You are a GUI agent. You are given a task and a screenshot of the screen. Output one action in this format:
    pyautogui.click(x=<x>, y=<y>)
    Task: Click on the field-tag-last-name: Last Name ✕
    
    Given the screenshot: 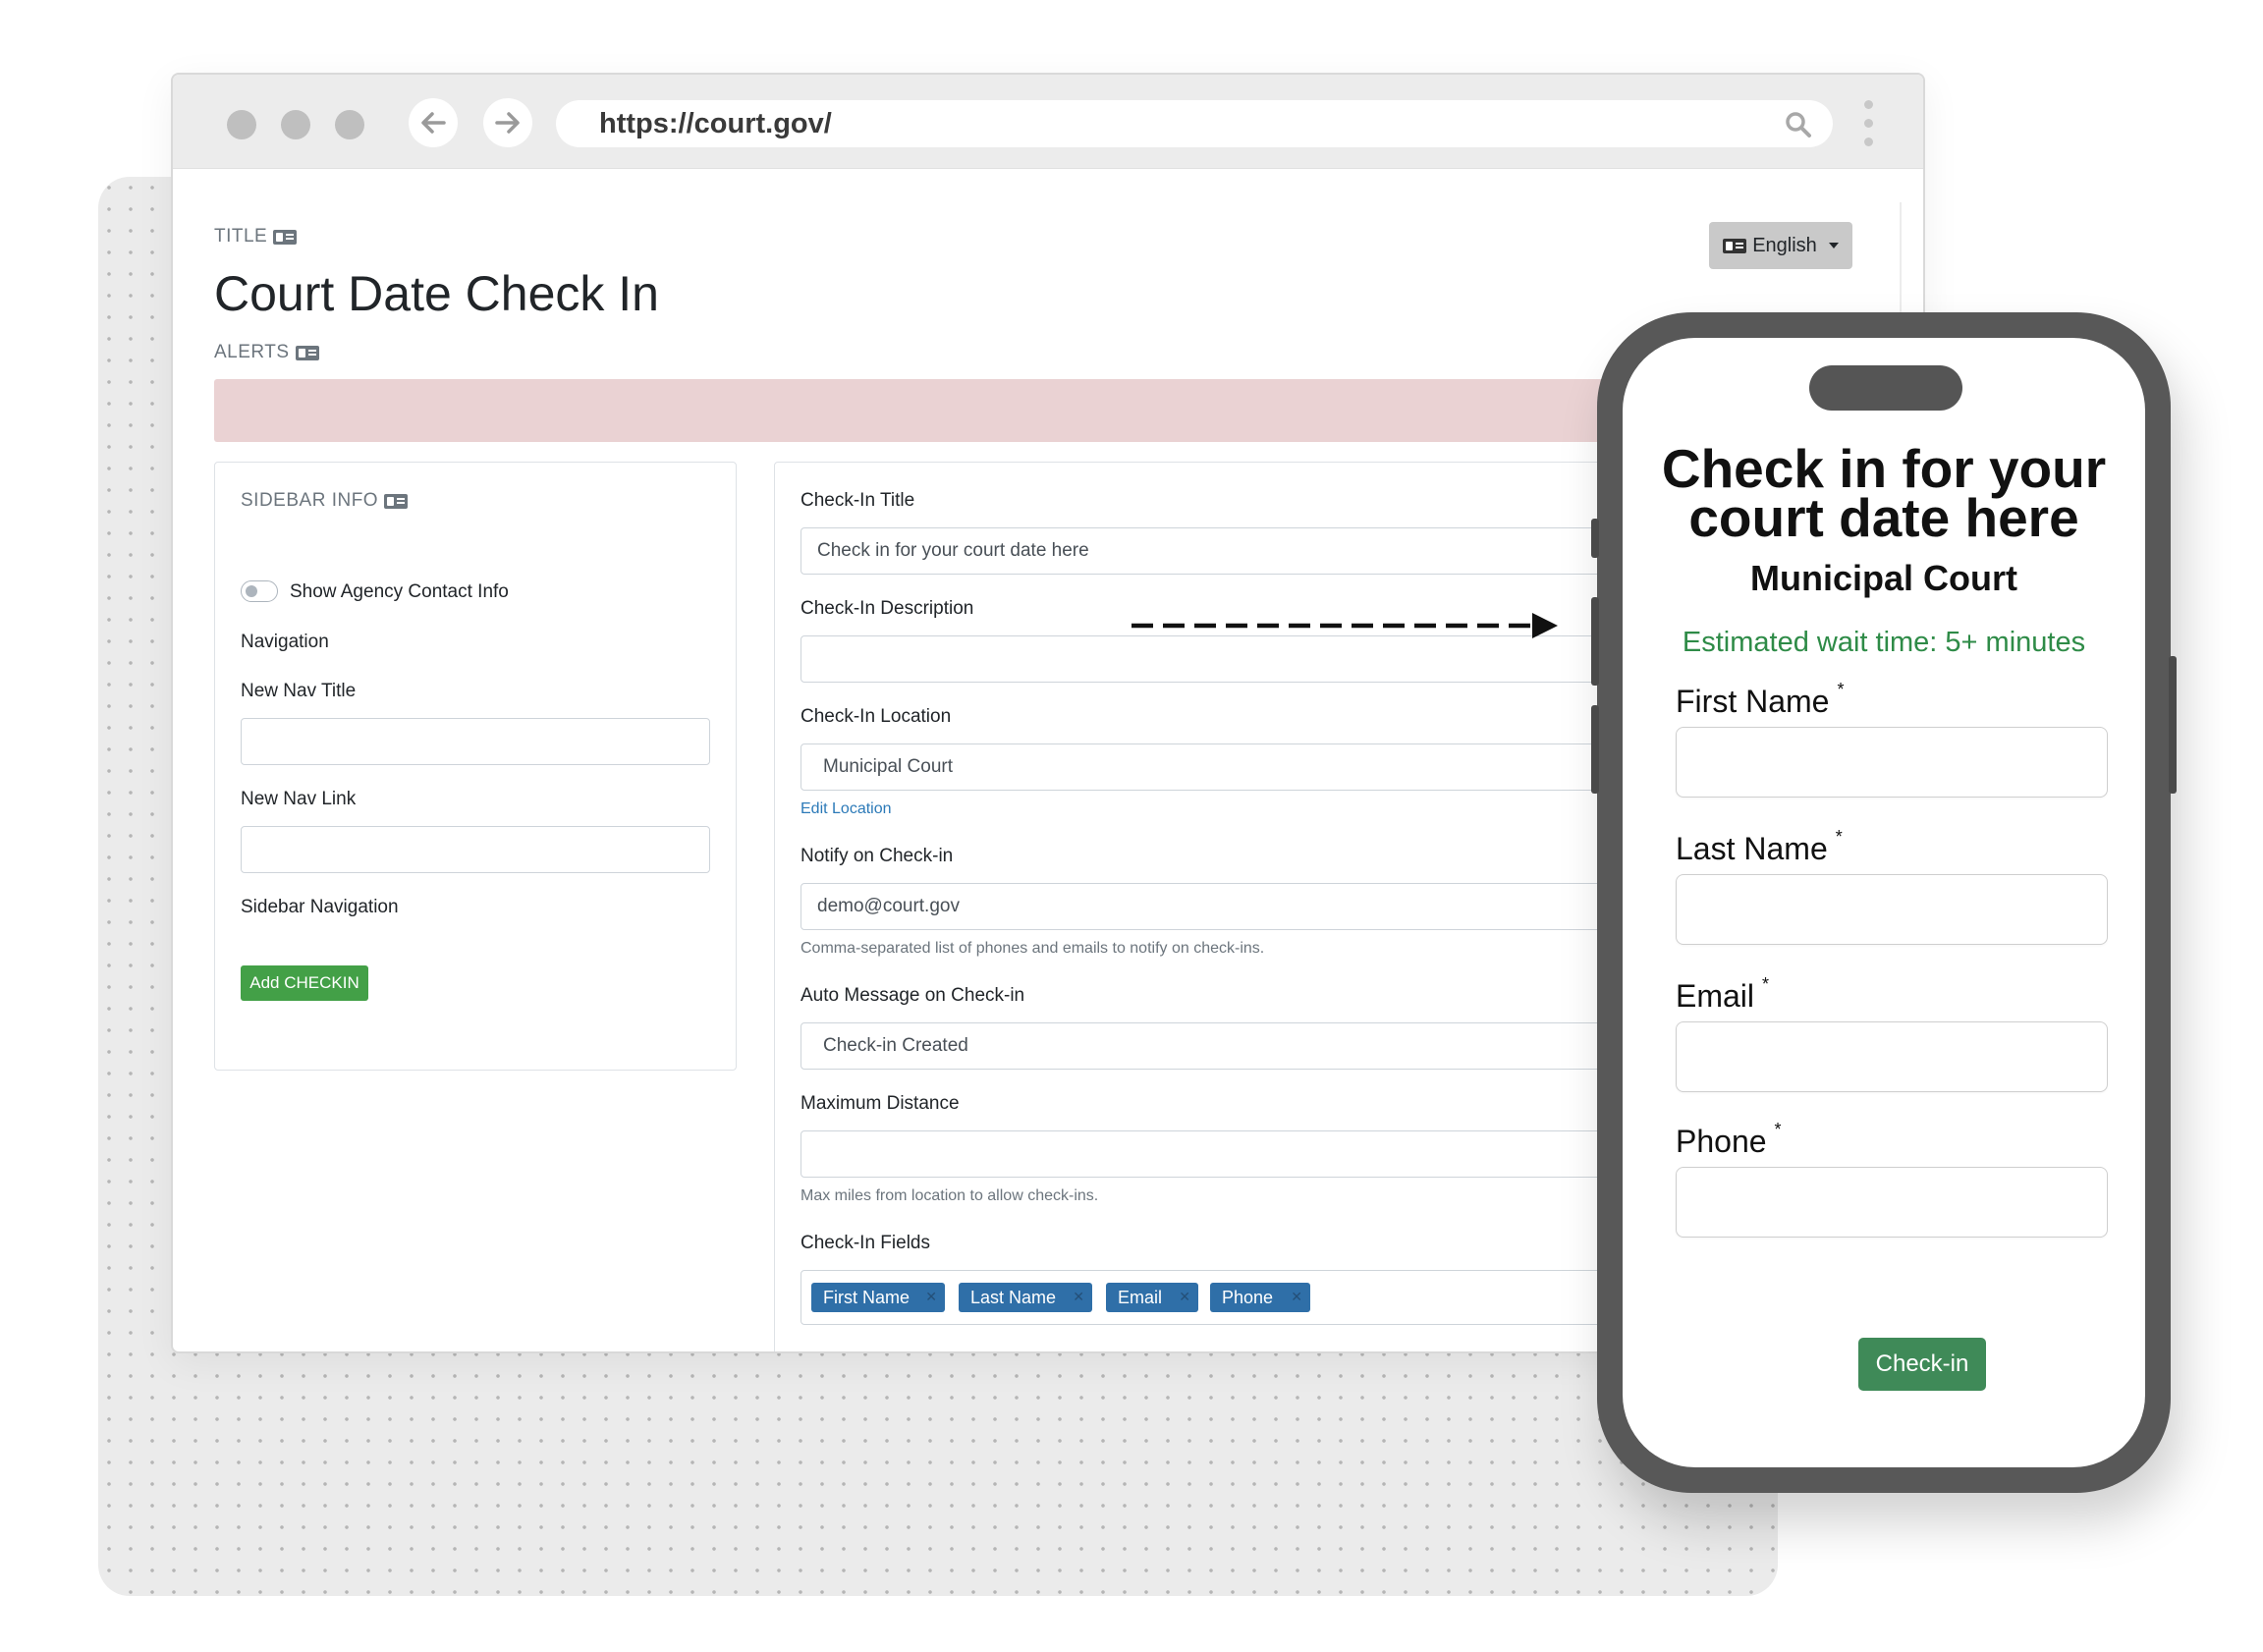 What is the action you would take?
    pyautogui.click(x=1025, y=1297)
    